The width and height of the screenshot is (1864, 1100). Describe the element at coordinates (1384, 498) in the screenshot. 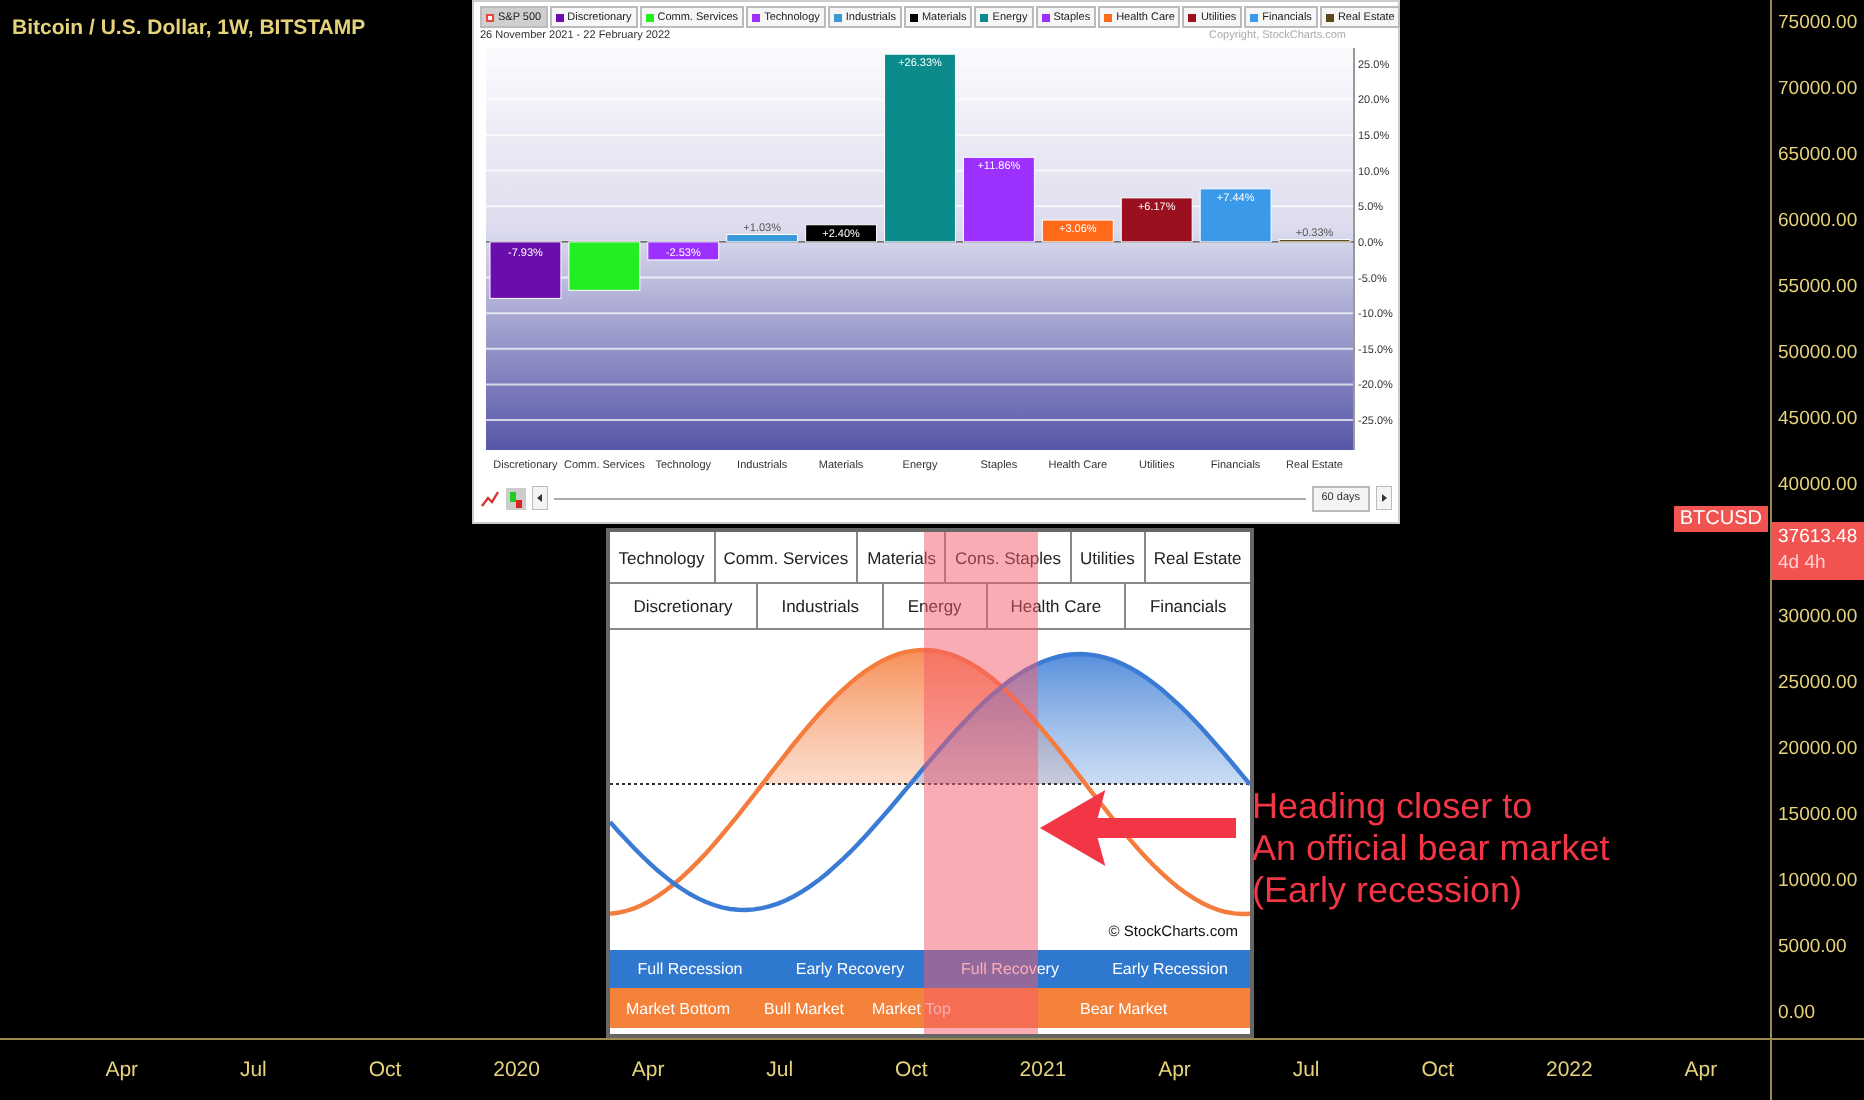

I see `scroll-right-icon` at that location.